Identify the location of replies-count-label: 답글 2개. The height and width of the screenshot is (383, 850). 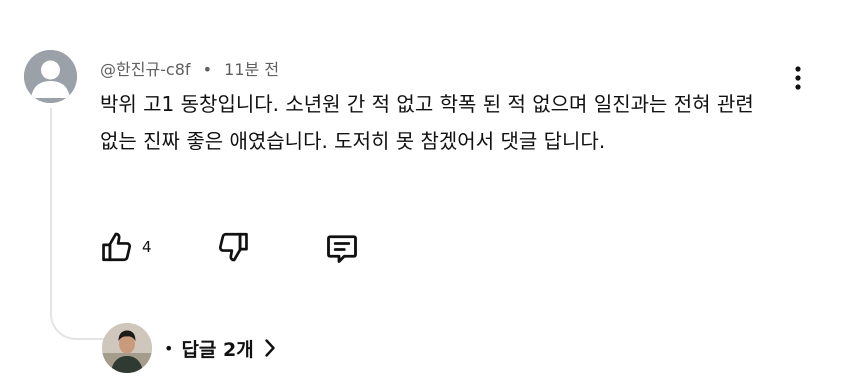
(217, 349).